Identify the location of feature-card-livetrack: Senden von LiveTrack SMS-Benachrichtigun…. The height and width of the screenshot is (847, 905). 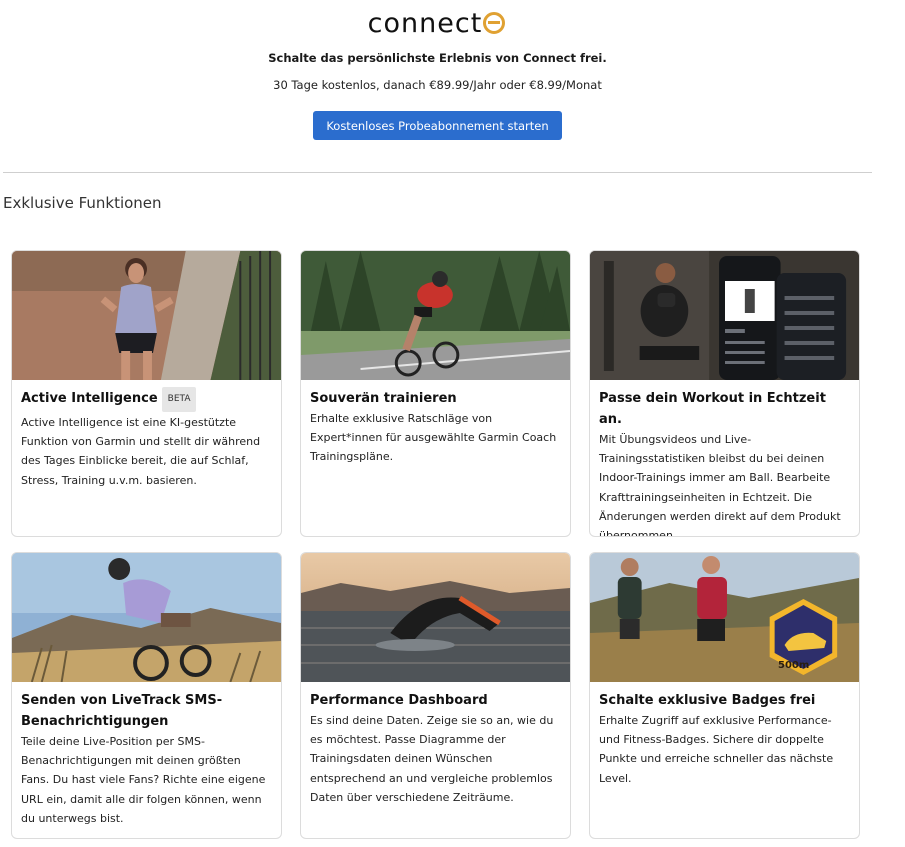
(146, 695).